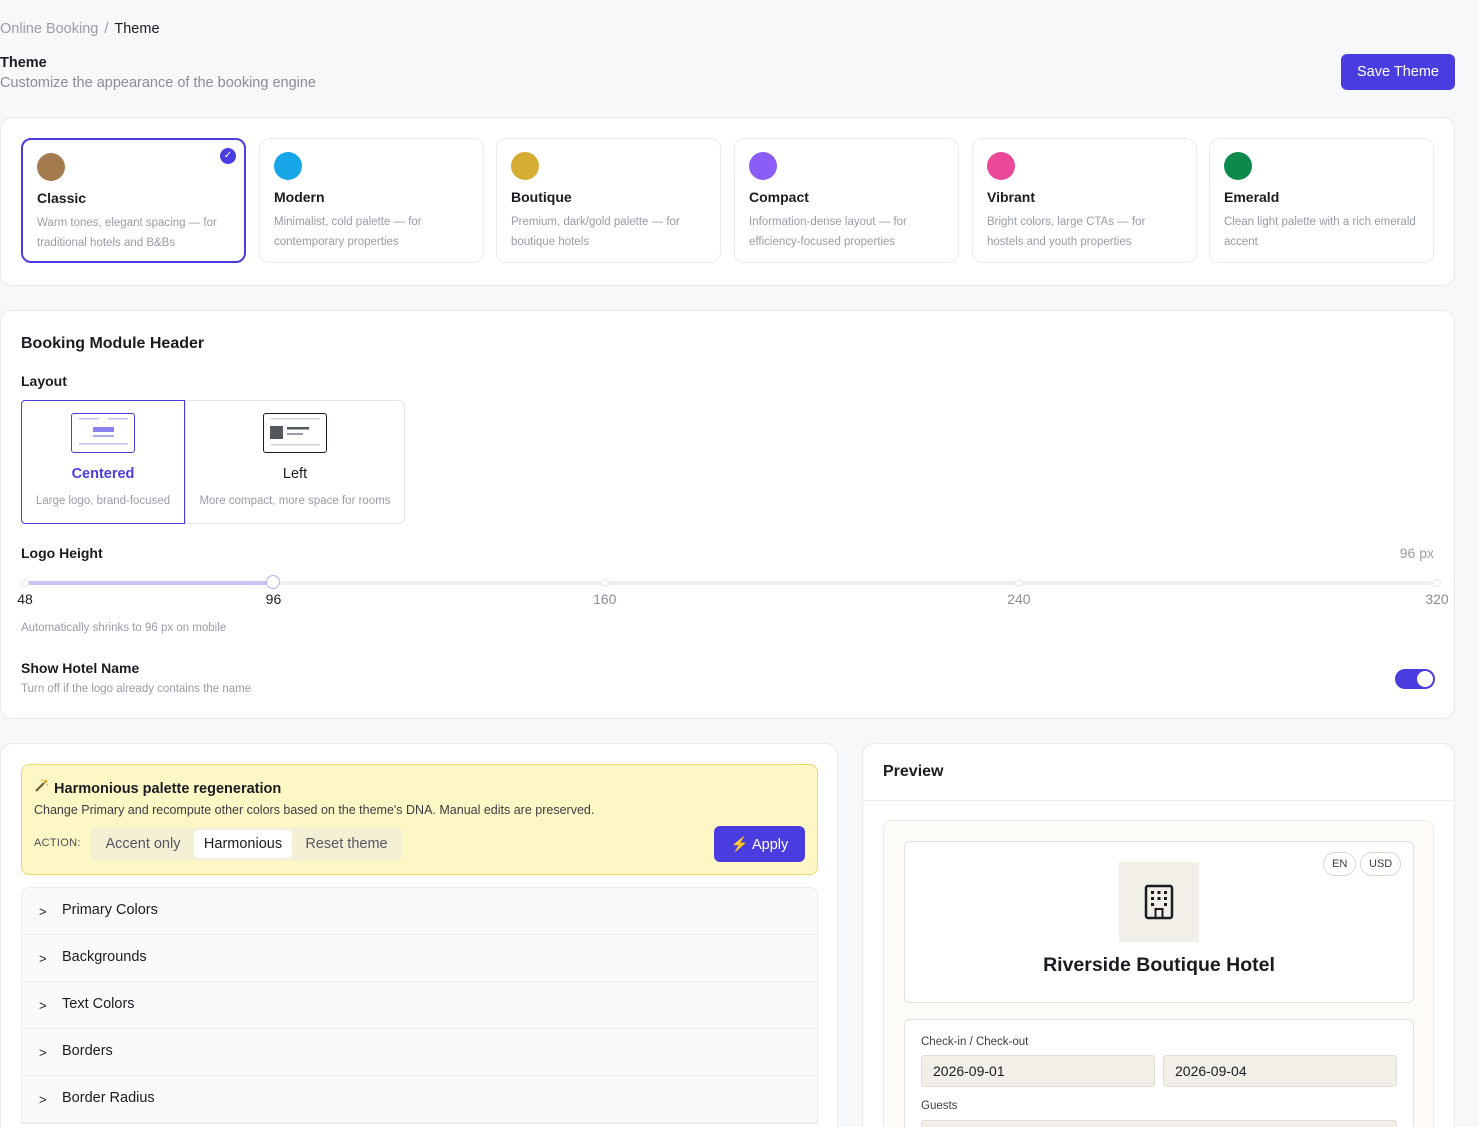 This screenshot has height=1127, width=1479. Describe the element at coordinates (98, 1004) in the screenshot. I see `accordion-label: Text Colors` at that location.